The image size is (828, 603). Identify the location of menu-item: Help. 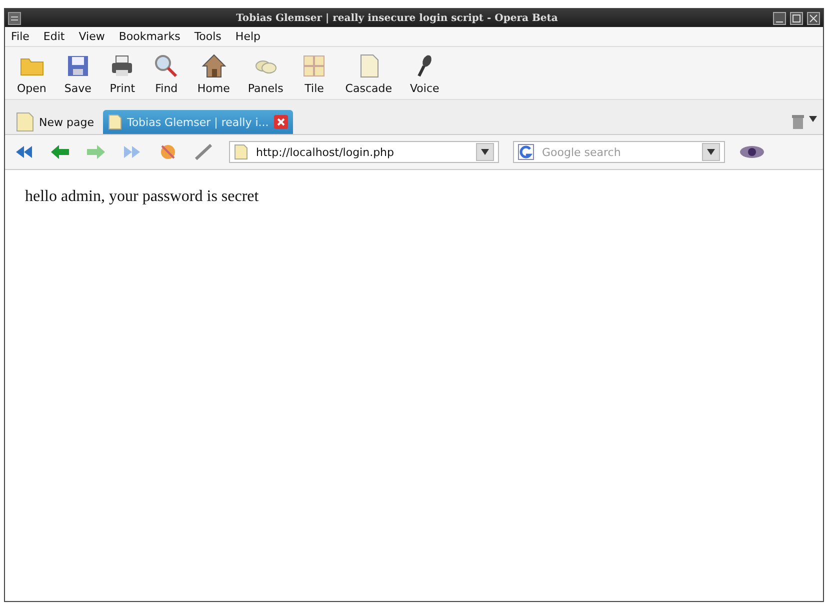
(247, 36).